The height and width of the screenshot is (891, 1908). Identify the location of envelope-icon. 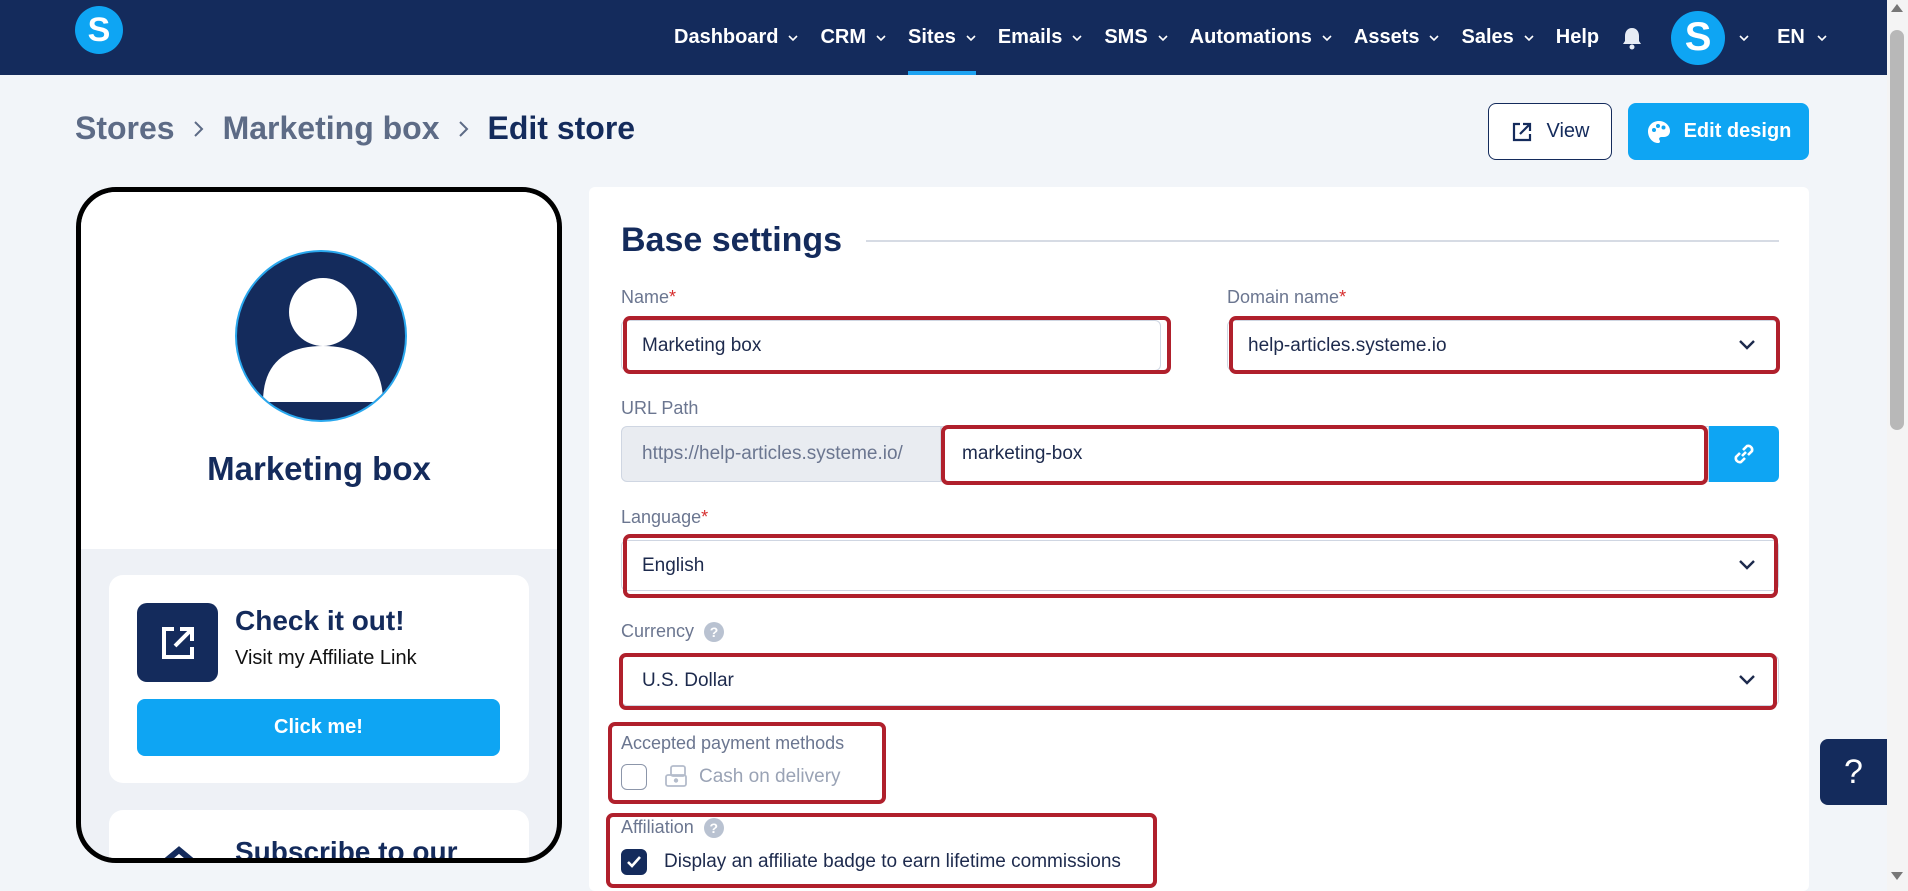
(179, 852).